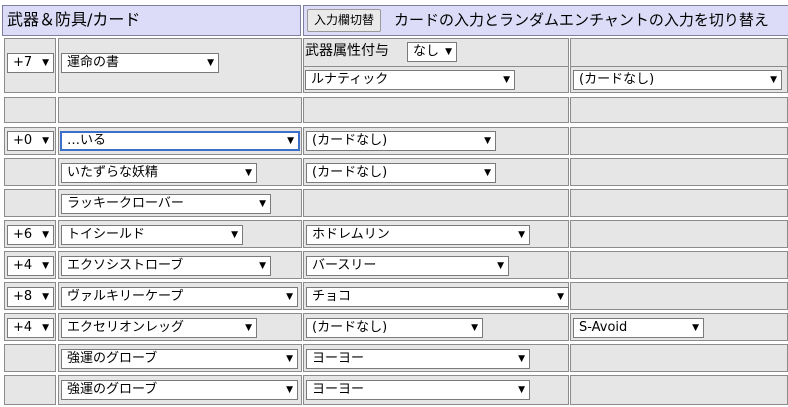 This screenshot has width=788, height=407. I want to click on weapon-card2-value: (カードなし), so click(617, 79).